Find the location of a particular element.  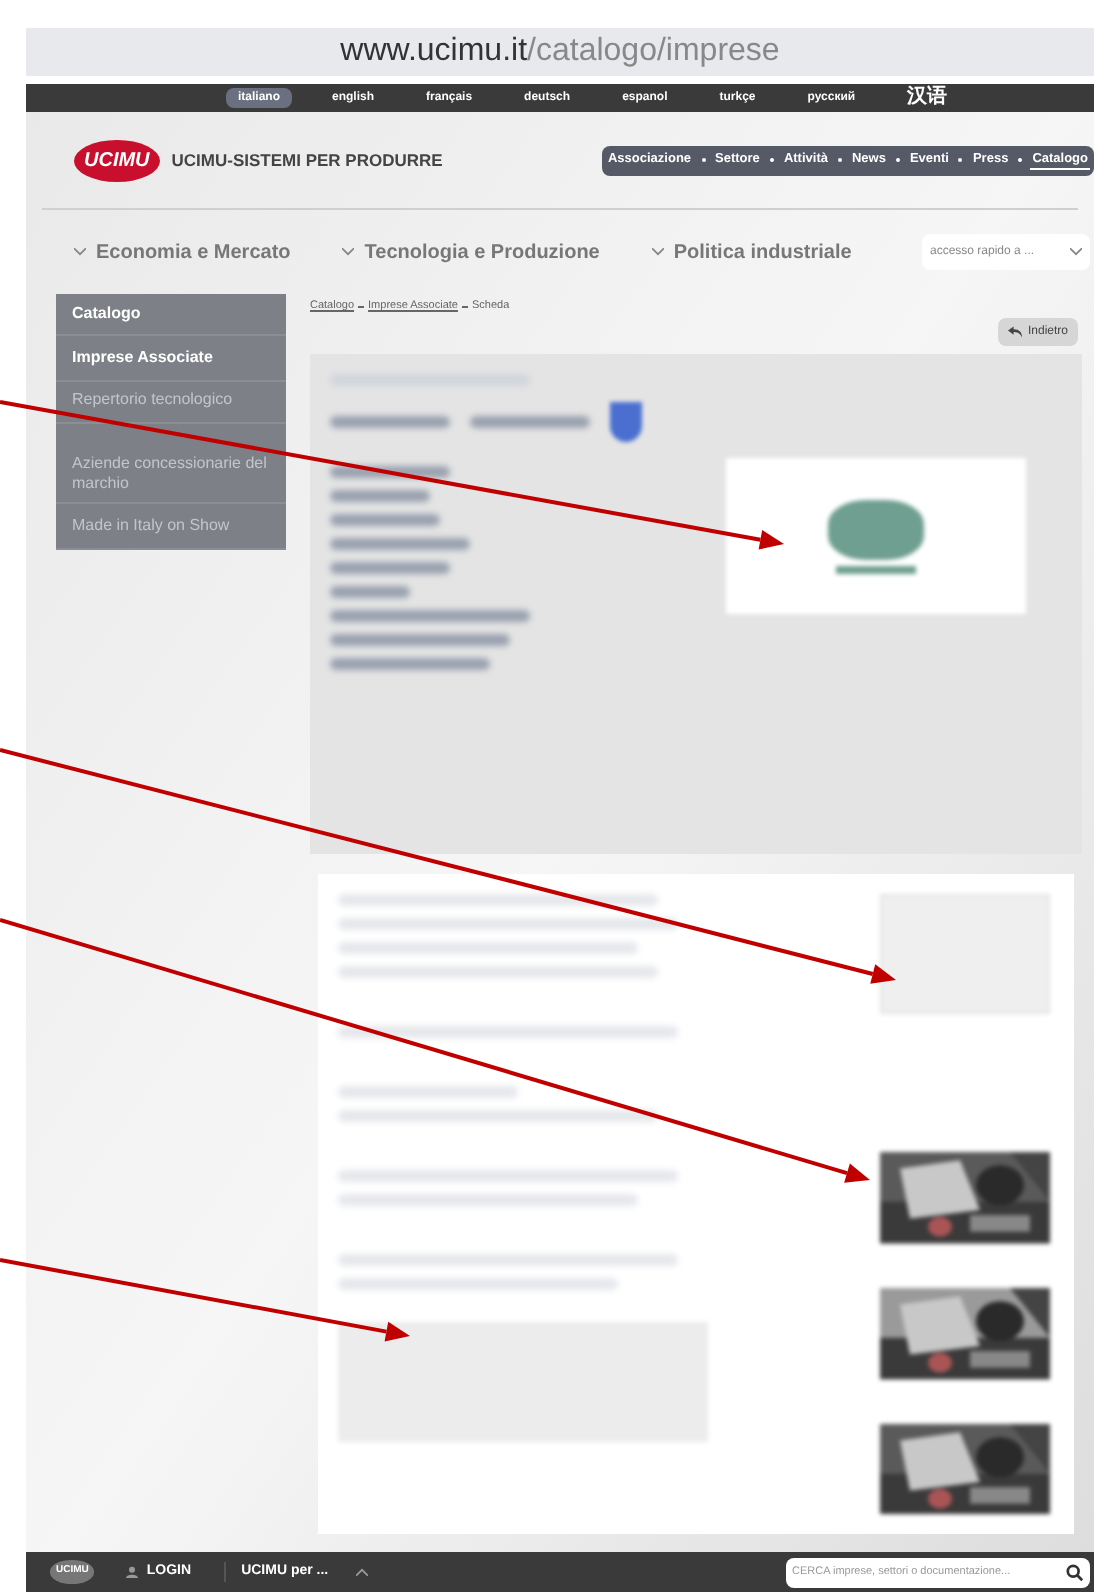

sidebar-title: Catalogo is located at coordinates (171, 315).